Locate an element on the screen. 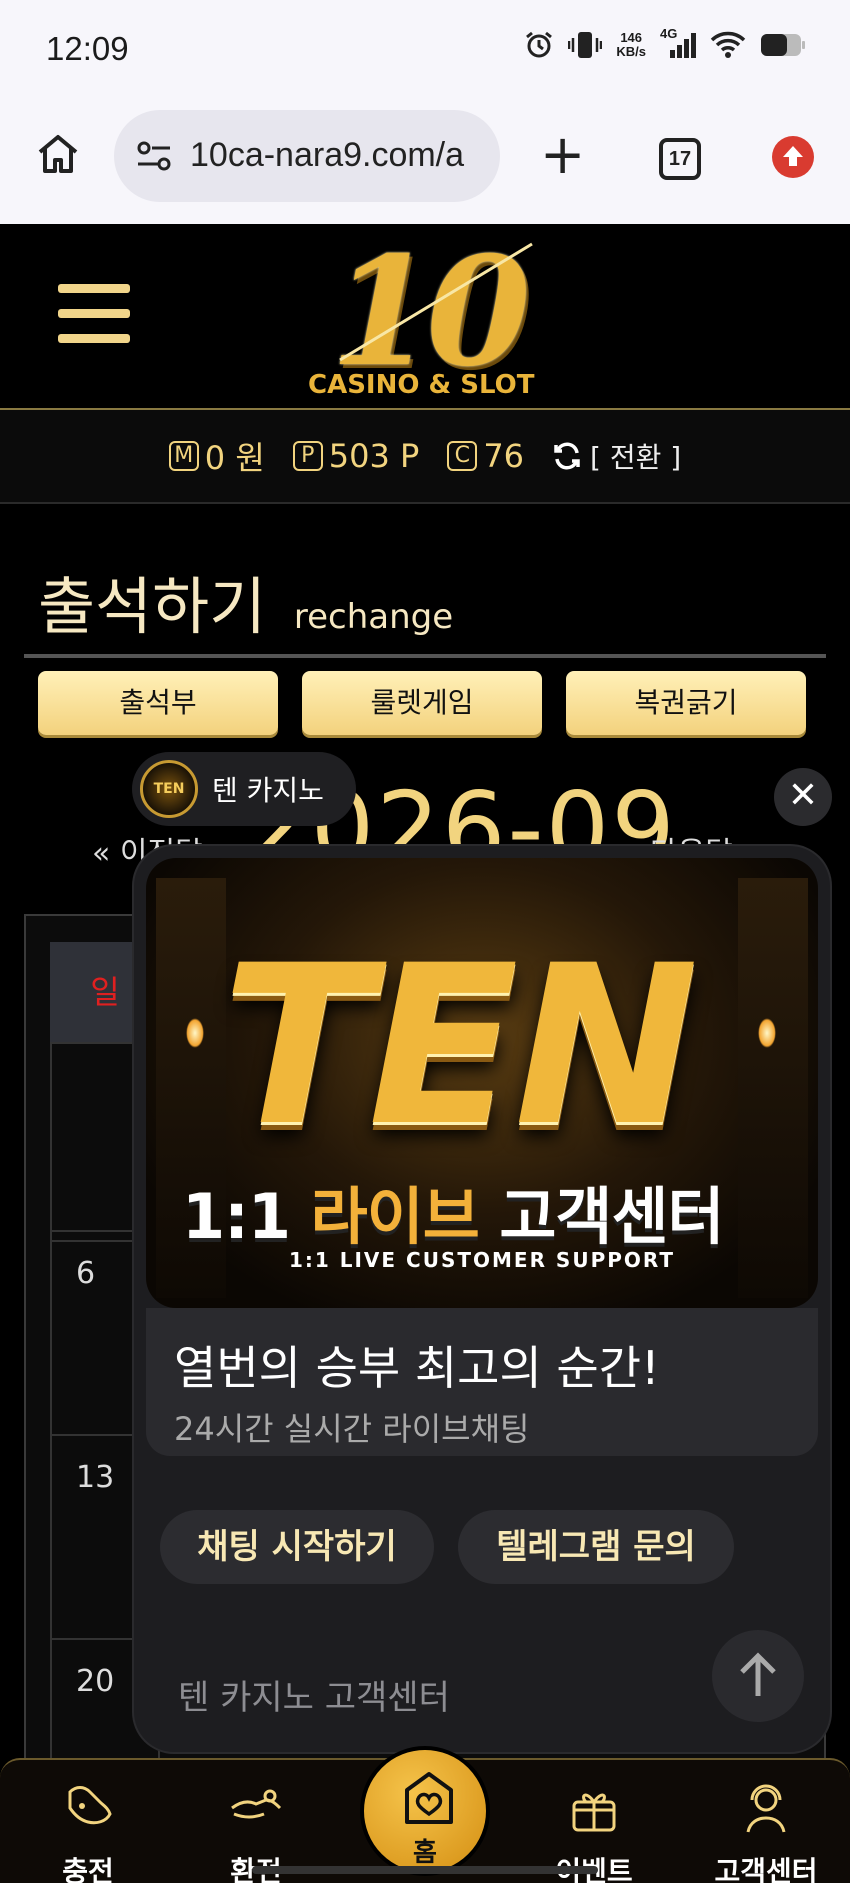 The image size is (850, 1883). signal-icon: 4G is located at coordinates (678, 43).